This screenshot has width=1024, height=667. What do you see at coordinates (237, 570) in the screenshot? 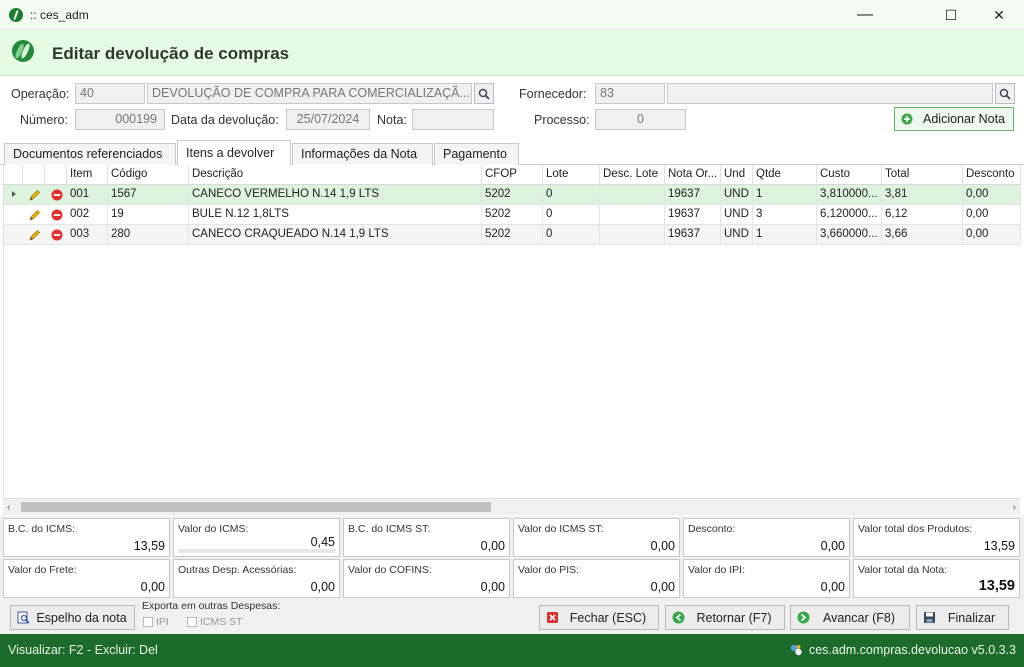
I see `outras-desp-label: Outras Desp. Acessórias:` at bounding box center [237, 570].